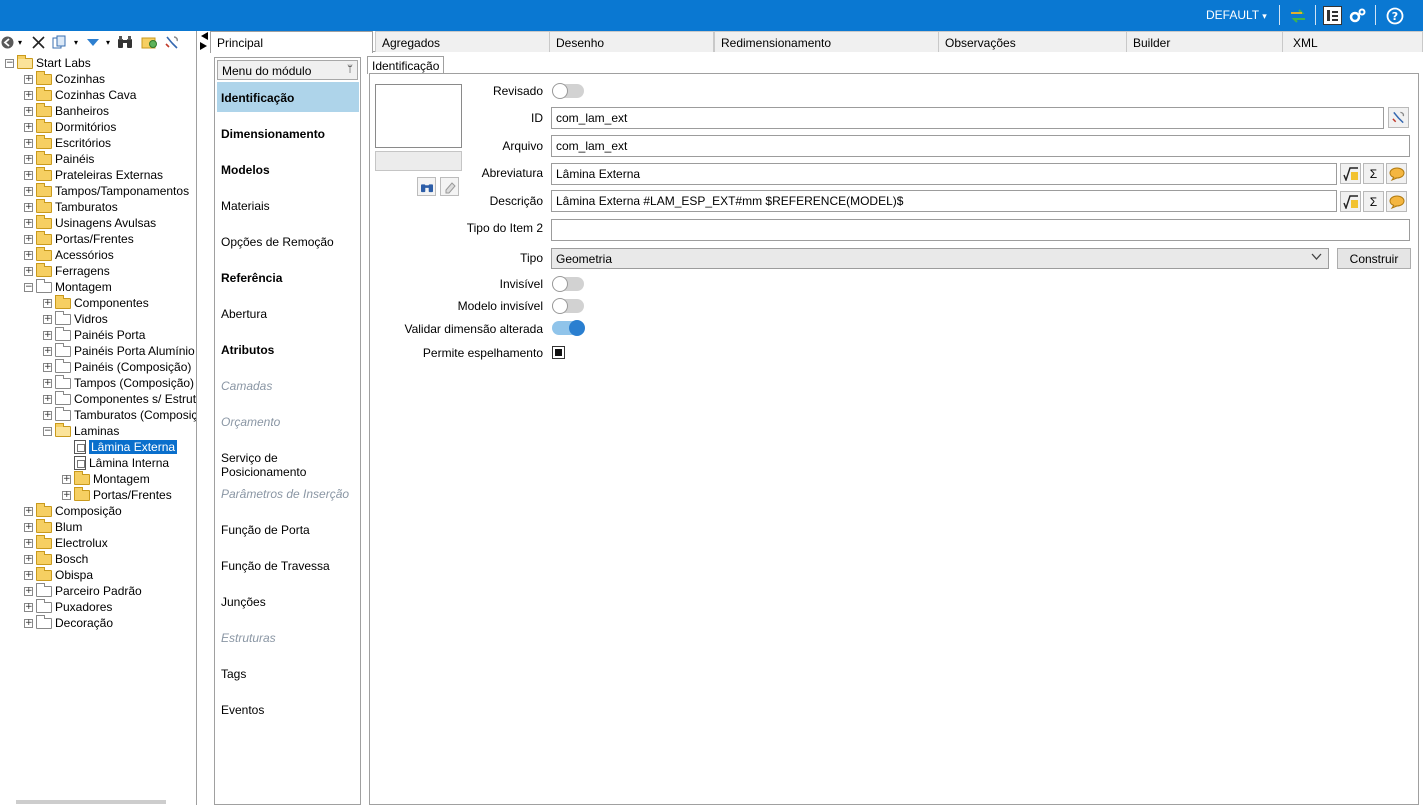 Image resolution: width=1423 pixels, height=805 pixels. I want to click on tab-builder: Builder, so click(1205, 41).